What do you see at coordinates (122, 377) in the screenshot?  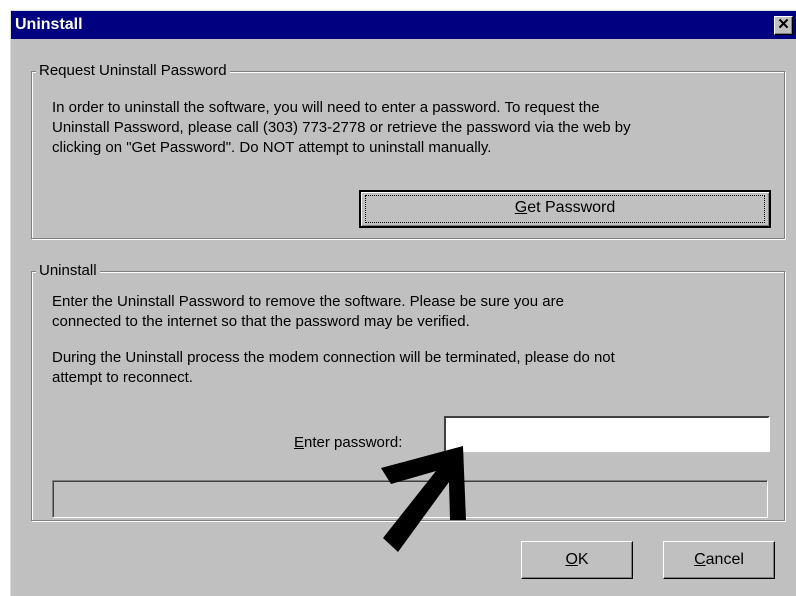 I see `uninstall-line: attempt to reconnect.` at bounding box center [122, 377].